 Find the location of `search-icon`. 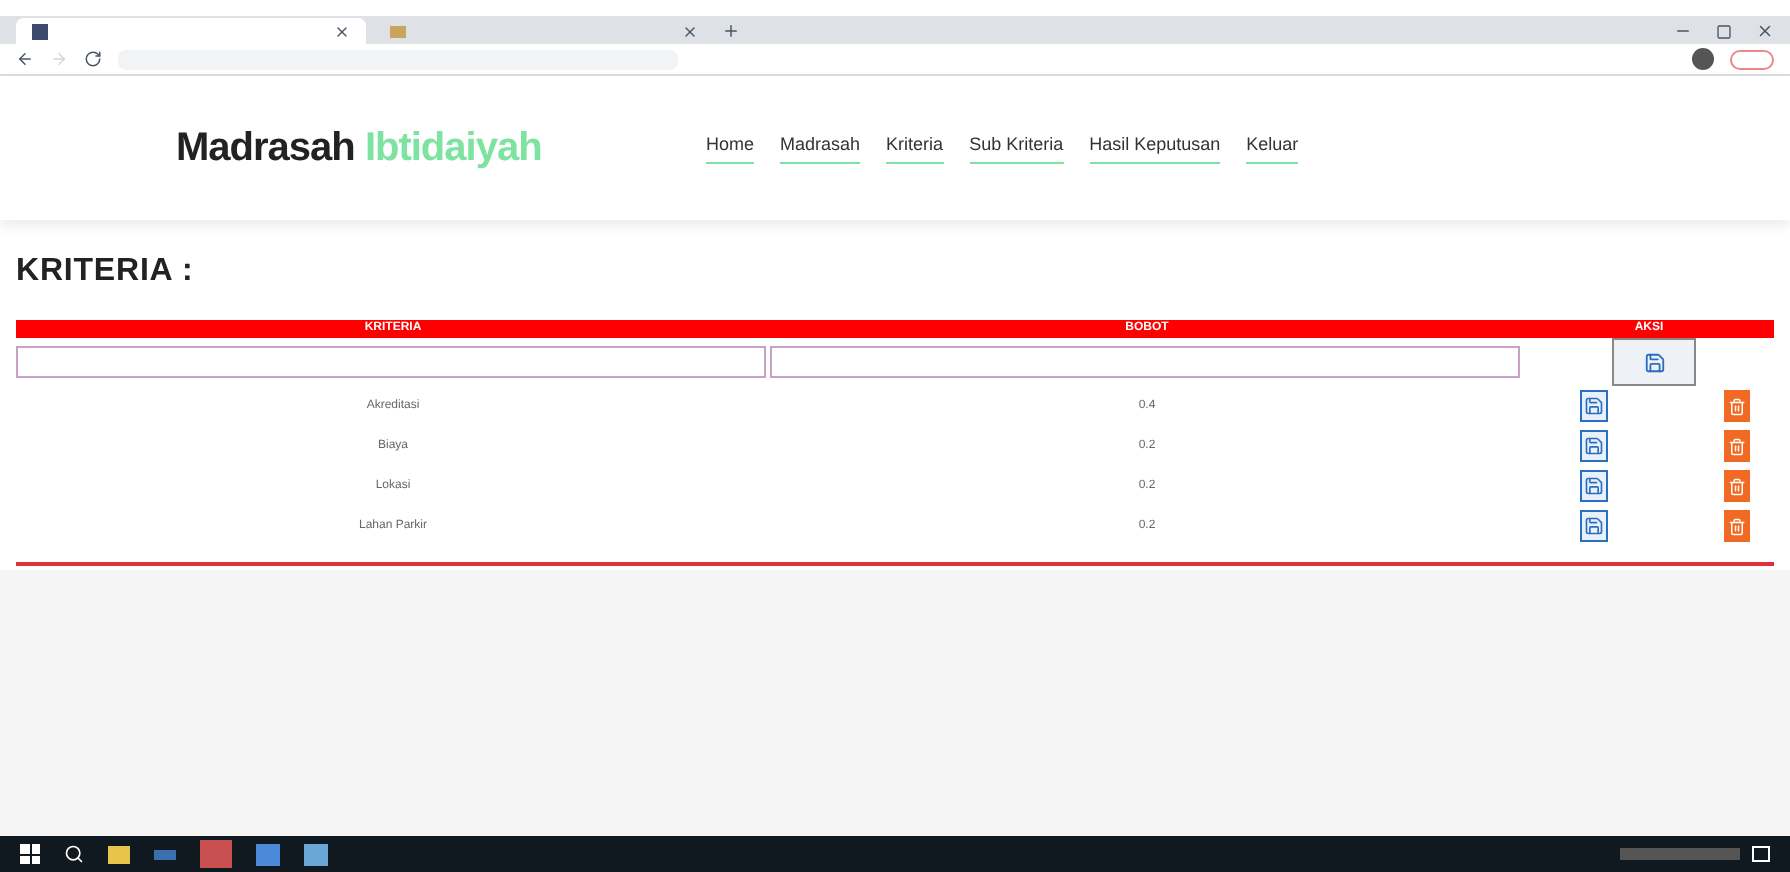

search-icon is located at coordinates (74, 854).